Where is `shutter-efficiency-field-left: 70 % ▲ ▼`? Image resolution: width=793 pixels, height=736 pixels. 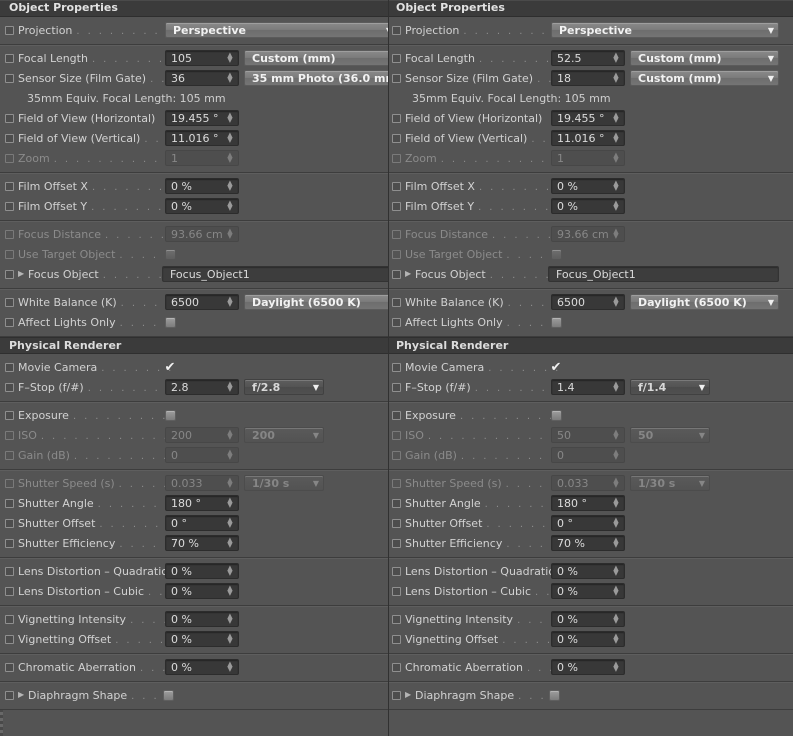 shutter-efficiency-field-left: 70 % ▲ ▼ is located at coordinates (202, 543).